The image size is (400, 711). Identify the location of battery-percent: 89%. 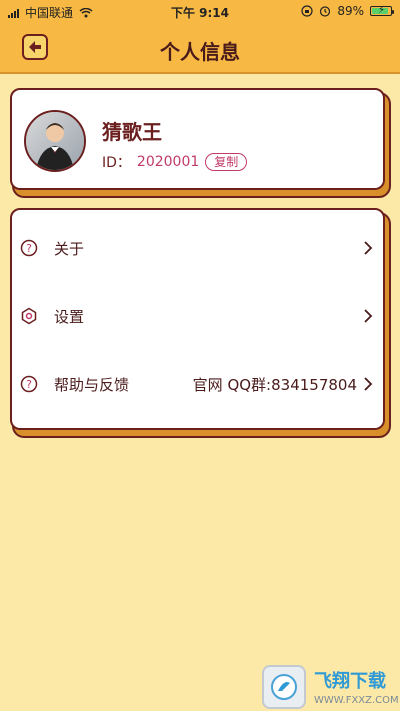
(350, 11).